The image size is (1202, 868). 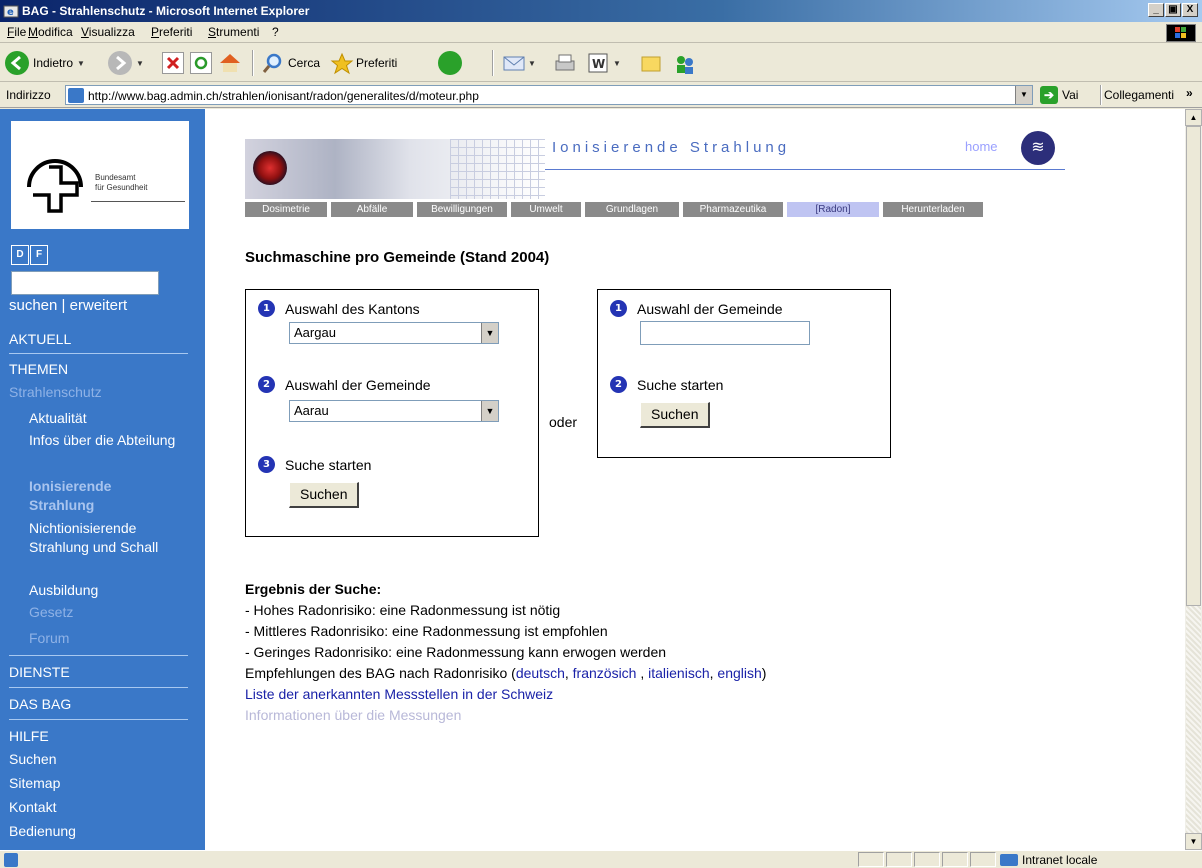 What do you see at coordinates (29, 736) in the screenshot?
I see `sidebar-item-hilfe: HILFE` at bounding box center [29, 736].